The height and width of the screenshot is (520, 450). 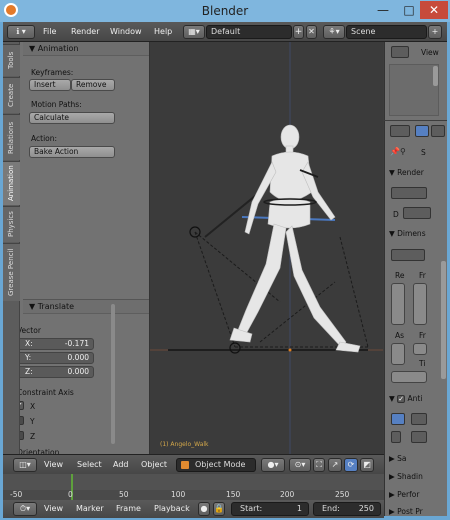 What do you see at coordinates (398, 419) in the screenshot?
I see `aa-samples-selected` at bounding box center [398, 419].